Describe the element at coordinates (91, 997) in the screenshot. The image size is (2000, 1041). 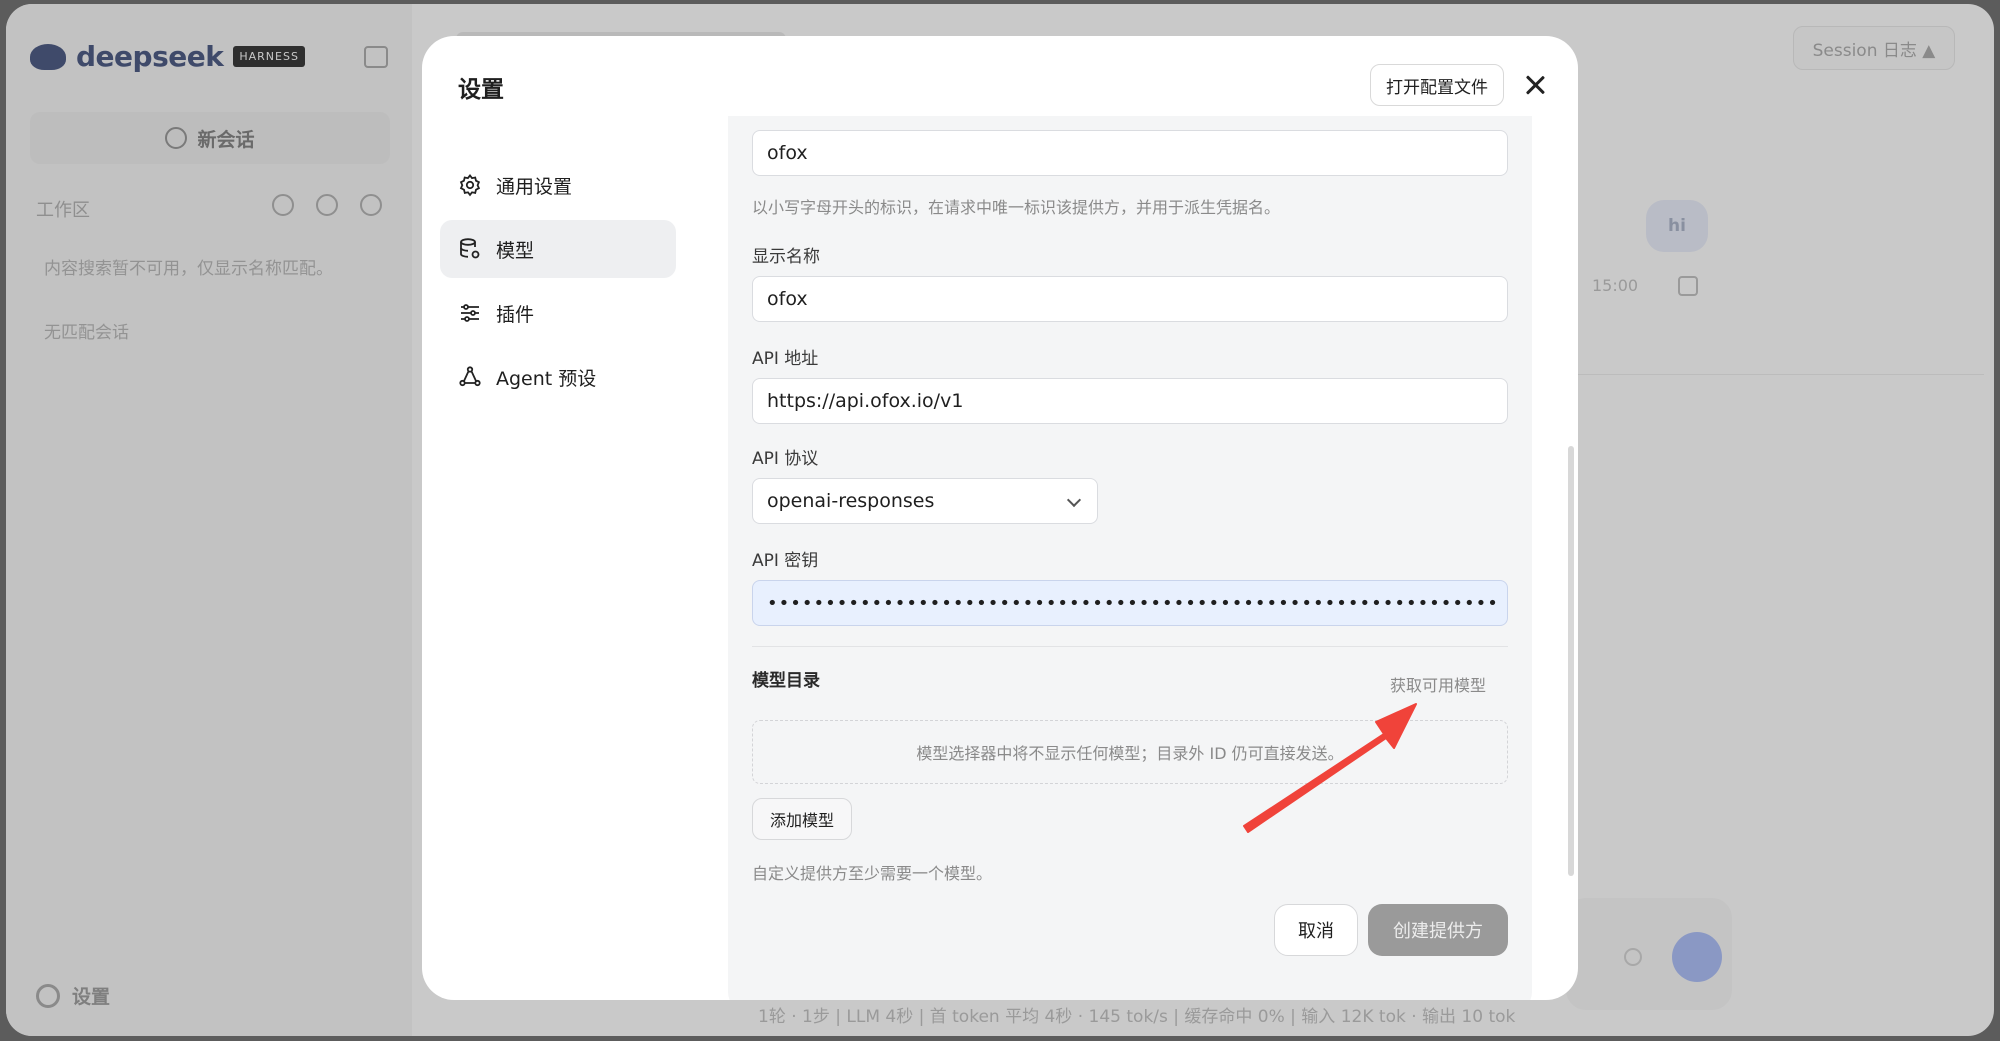
I see `sidebar-settings-label: 设置` at that location.